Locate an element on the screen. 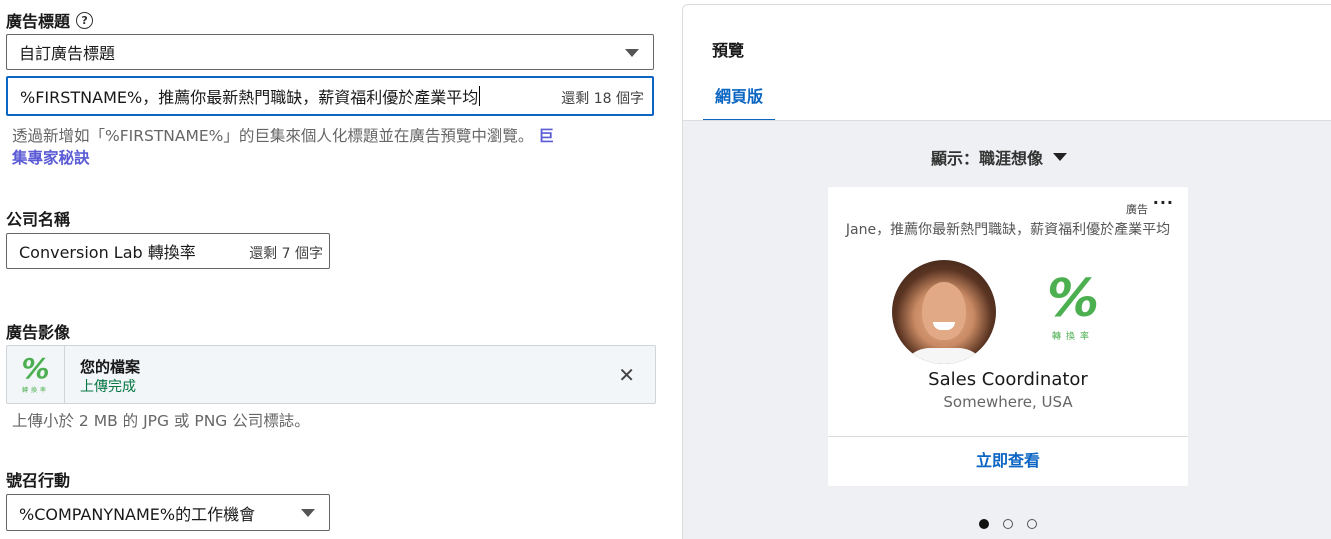  preview-display-selector: 顯示：職涯想像 is located at coordinates (999, 157).